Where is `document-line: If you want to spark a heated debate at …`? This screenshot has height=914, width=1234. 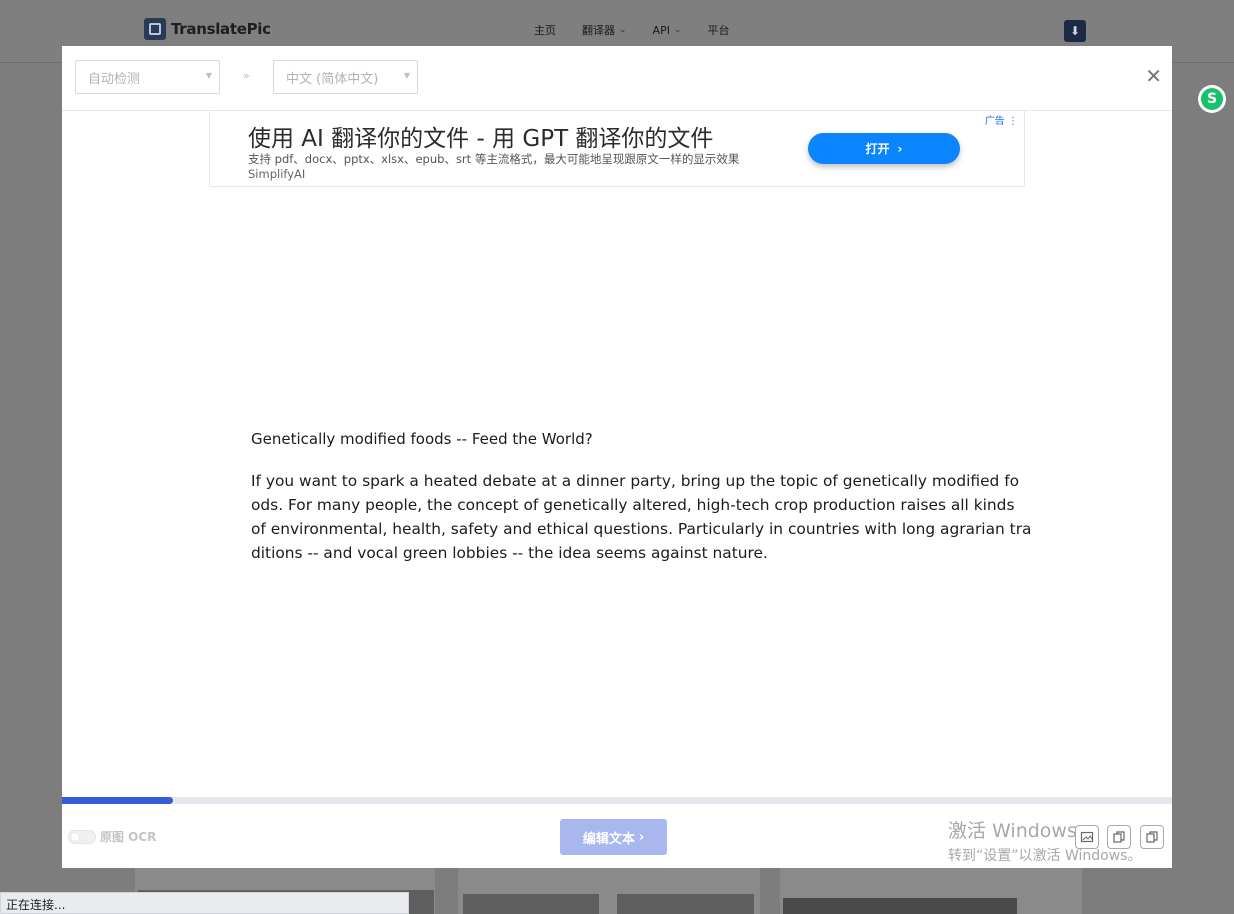 document-line: If you want to spark a heated debate at … is located at coordinates (635, 481).